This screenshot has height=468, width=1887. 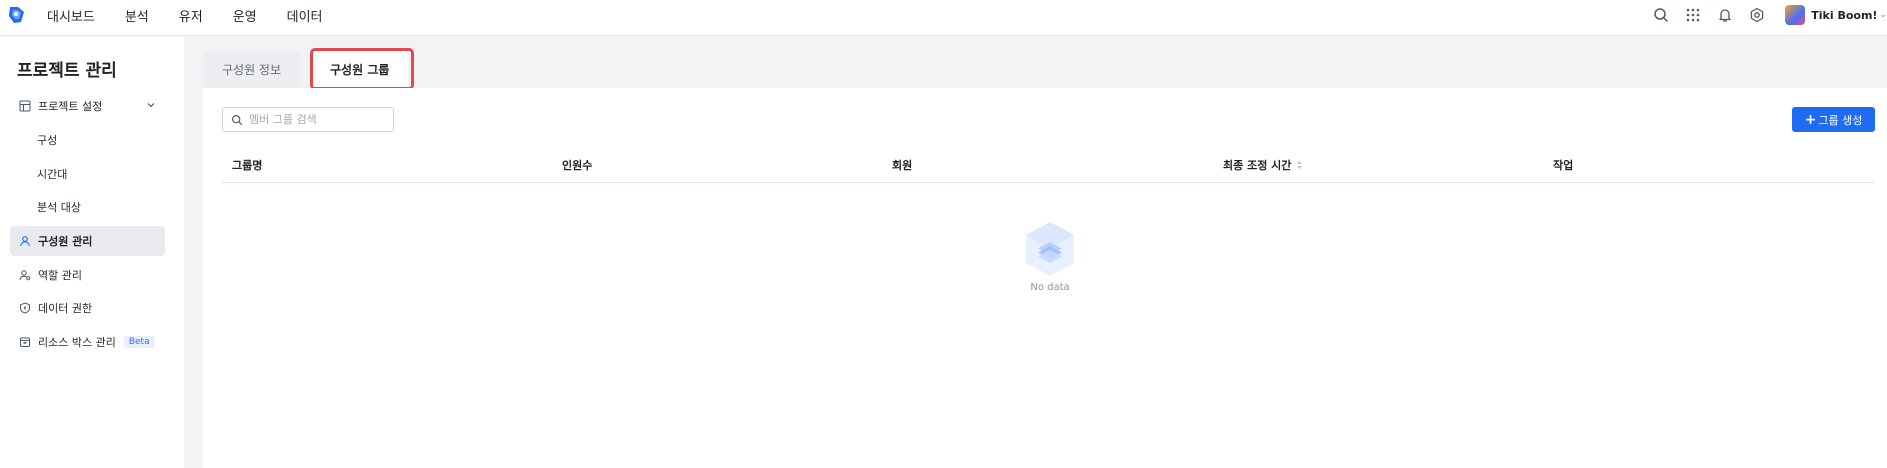 What do you see at coordinates (77, 342) in the screenshot?
I see `sidebar-item-label: 리소스 박스 관리` at bounding box center [77, 342].